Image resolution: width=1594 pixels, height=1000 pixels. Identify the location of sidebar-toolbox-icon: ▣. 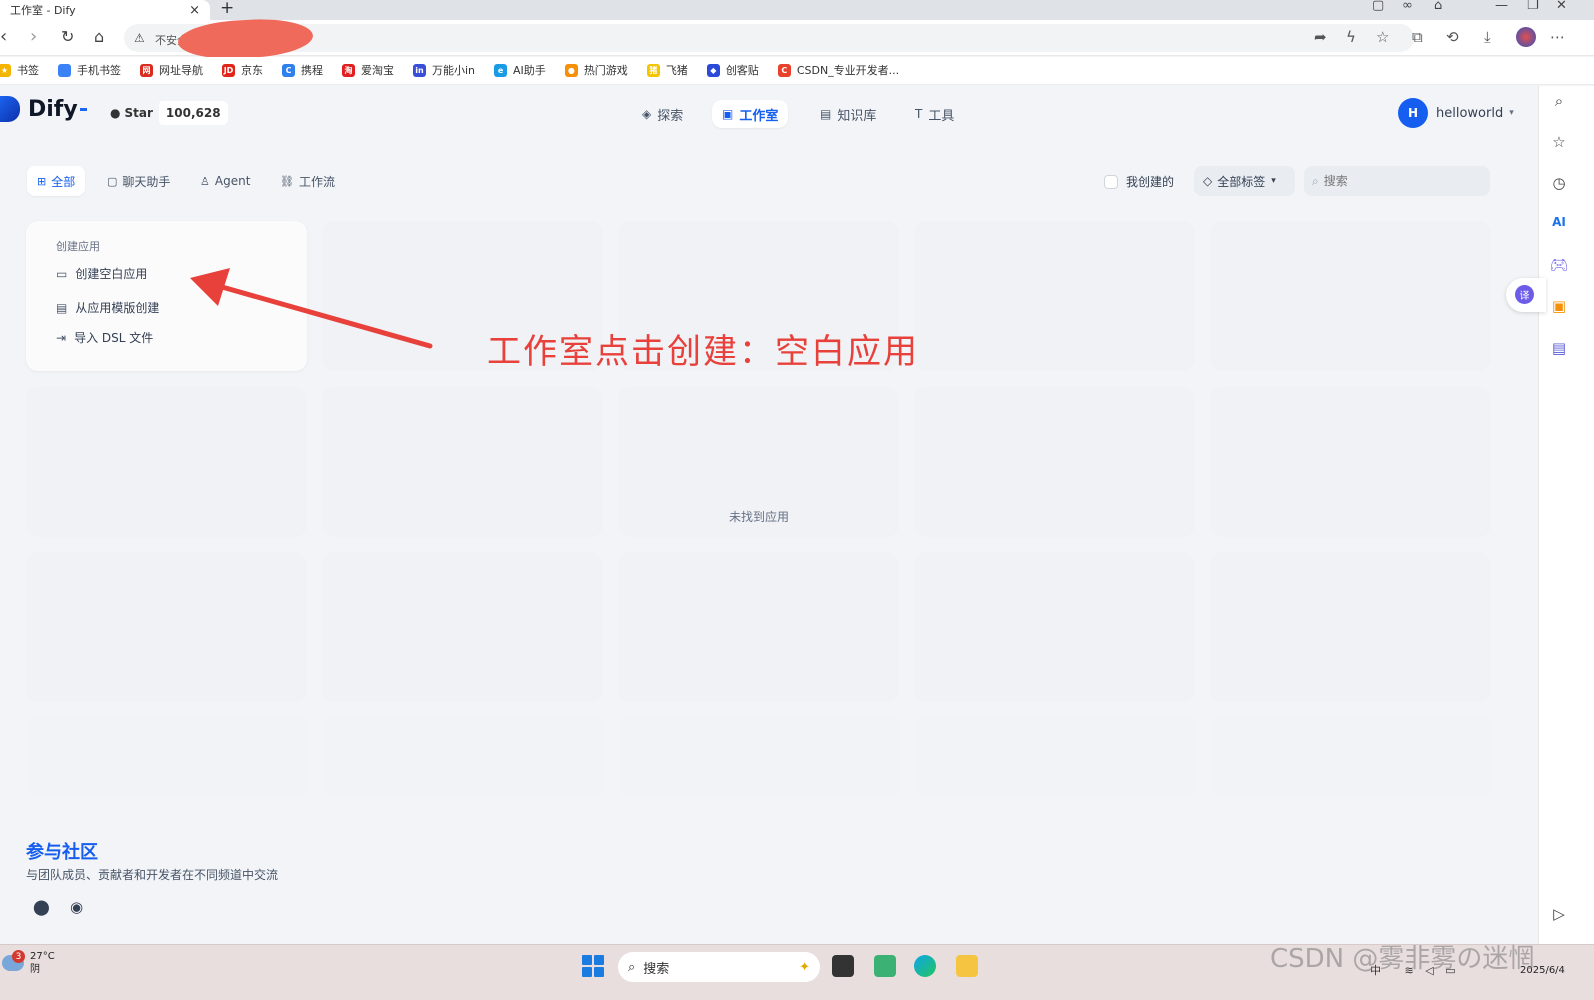
(1559, 306).